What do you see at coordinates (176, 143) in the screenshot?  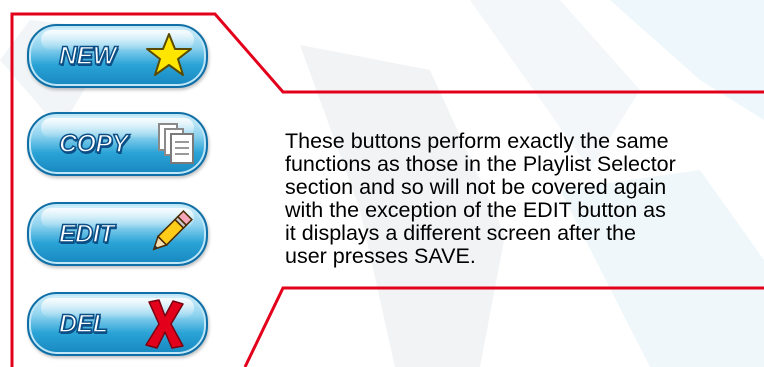 I see `copy-documents-icon` at bounding box center [176, 143].